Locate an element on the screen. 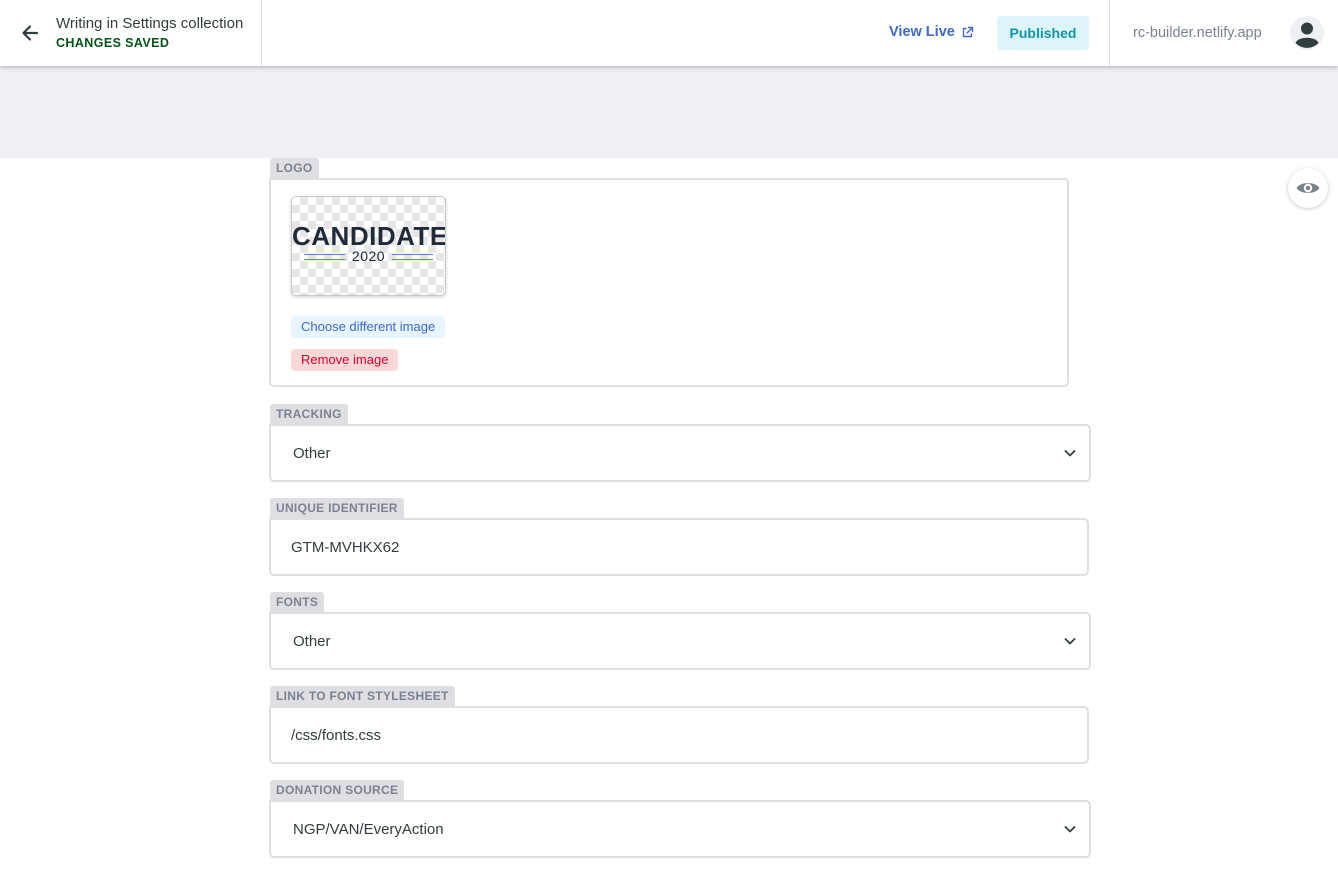 The height and width of the screenshot is (874, 1338). font-stylesheet-input: /css/fonts.css is located at coordinates (679, 735).